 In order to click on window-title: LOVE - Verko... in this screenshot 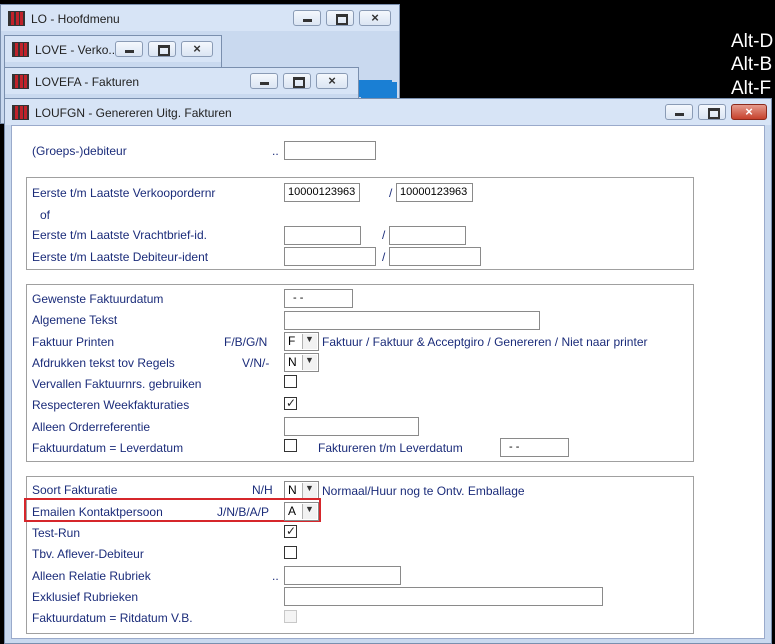, I will do `click(77, 50)`.